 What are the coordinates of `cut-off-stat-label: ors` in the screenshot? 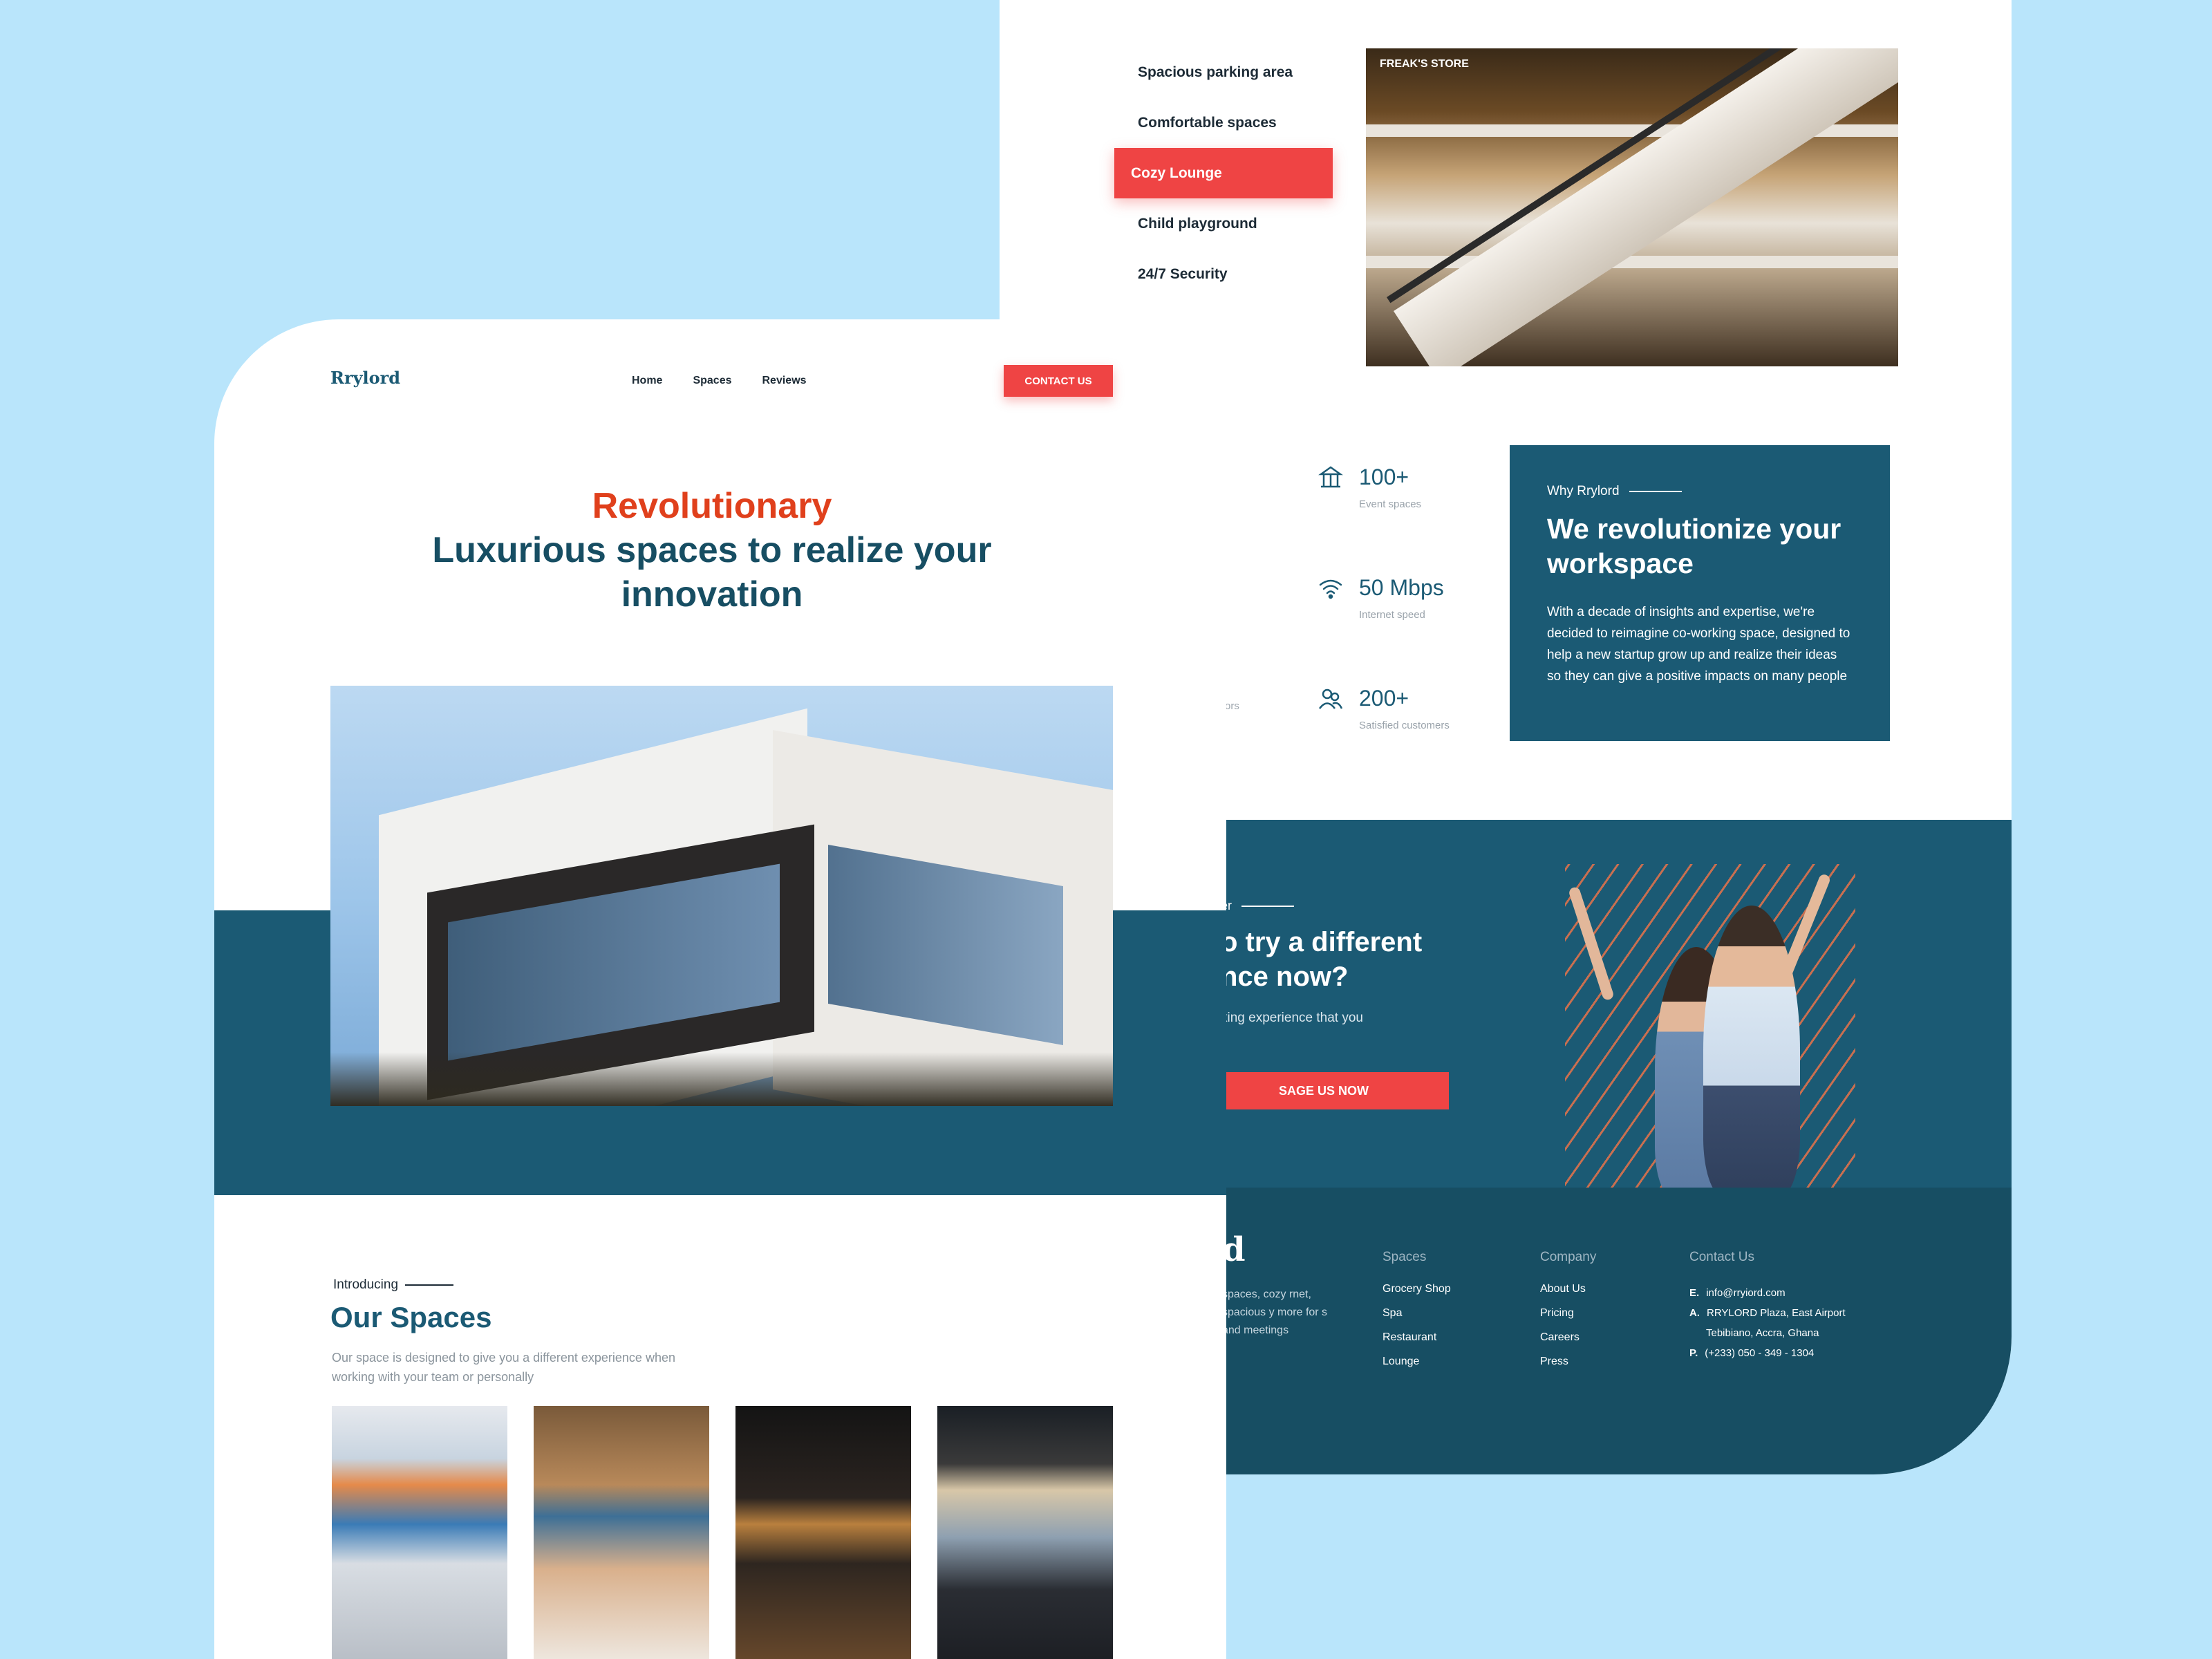 It's located at (1232, 706).